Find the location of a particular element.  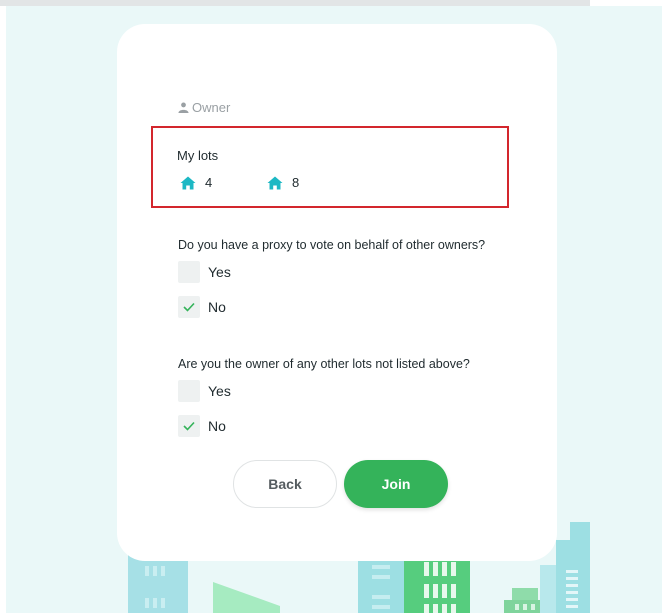

proxy-no-label: No is located at coordinates (217, 307).